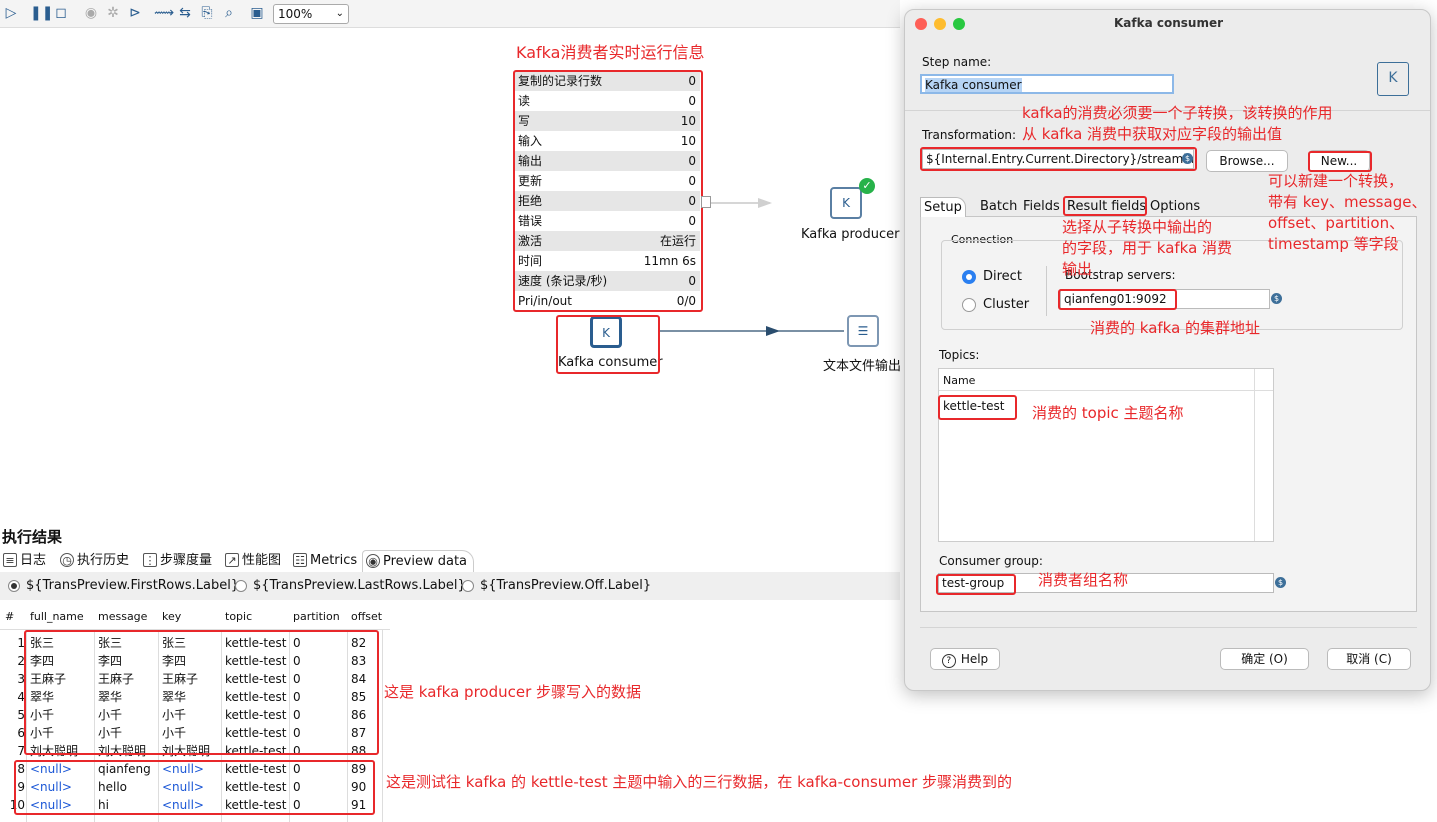 Image resolution: width=1437 pixels, height=822 pixels. I want to click on tab-history: ◷ 执行历史, so click(93, 561).